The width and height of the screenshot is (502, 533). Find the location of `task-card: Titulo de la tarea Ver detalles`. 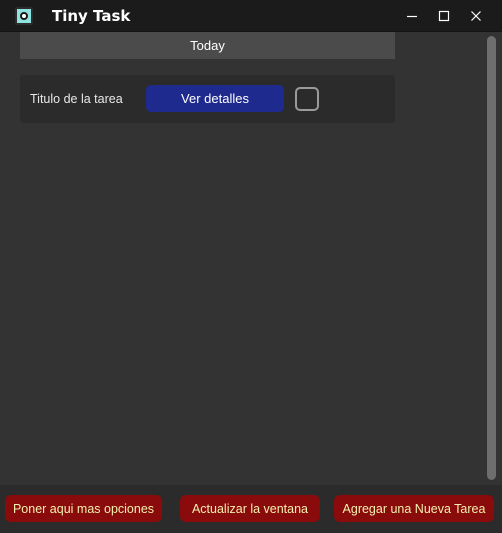

task-card: Titulo de la tarea Ver detalles is located at coordinates (207, 99).